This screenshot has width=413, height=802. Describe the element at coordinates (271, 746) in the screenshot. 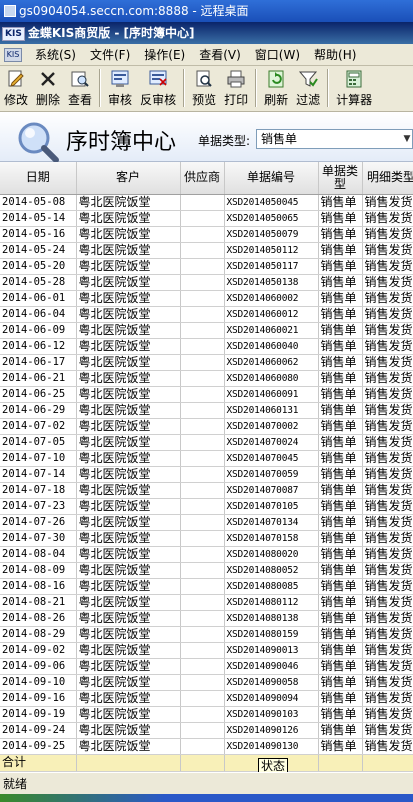

I see `cell-doc-number: XSD2014090130` at that location.